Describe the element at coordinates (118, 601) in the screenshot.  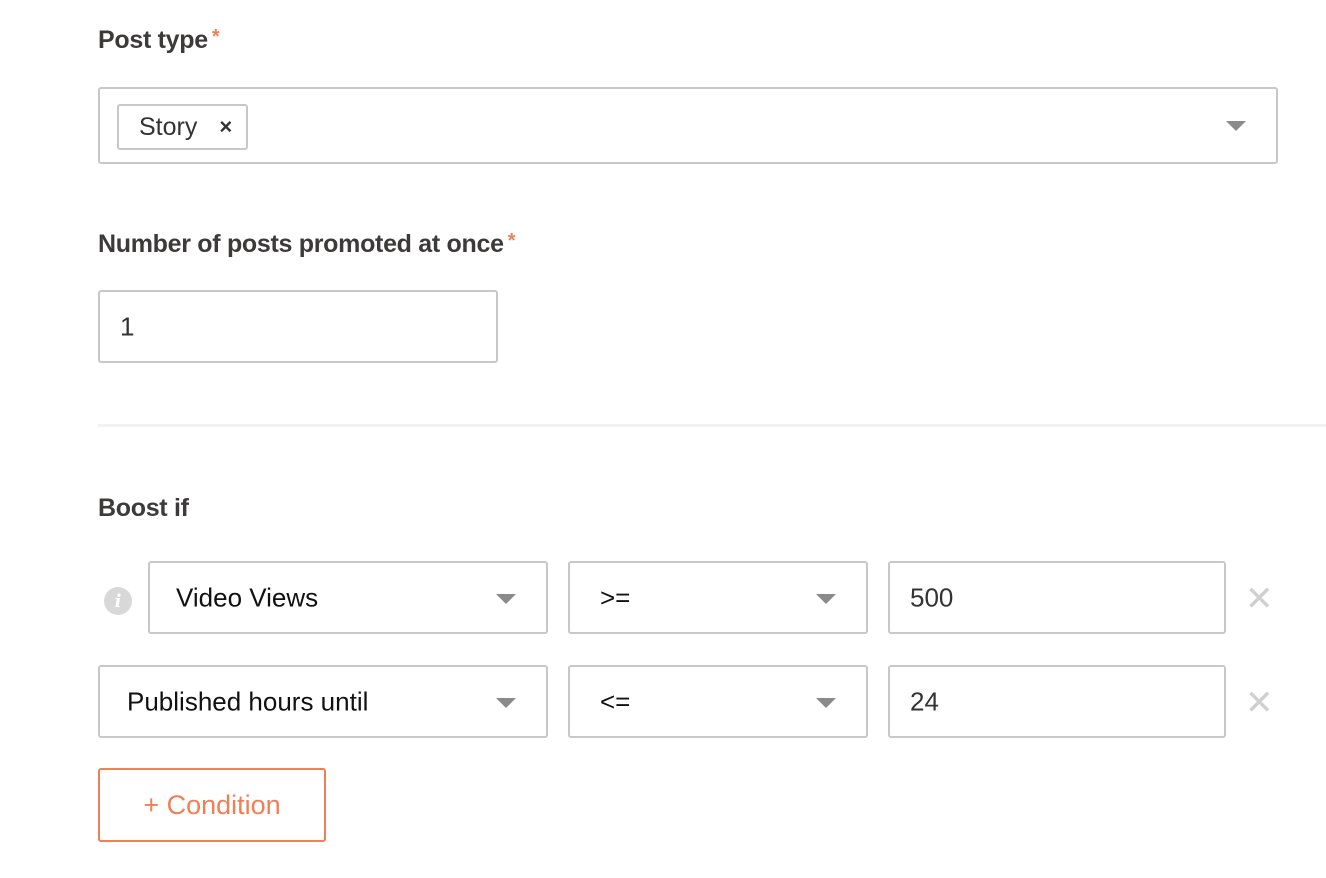
I see `info-icon: i` at that location.